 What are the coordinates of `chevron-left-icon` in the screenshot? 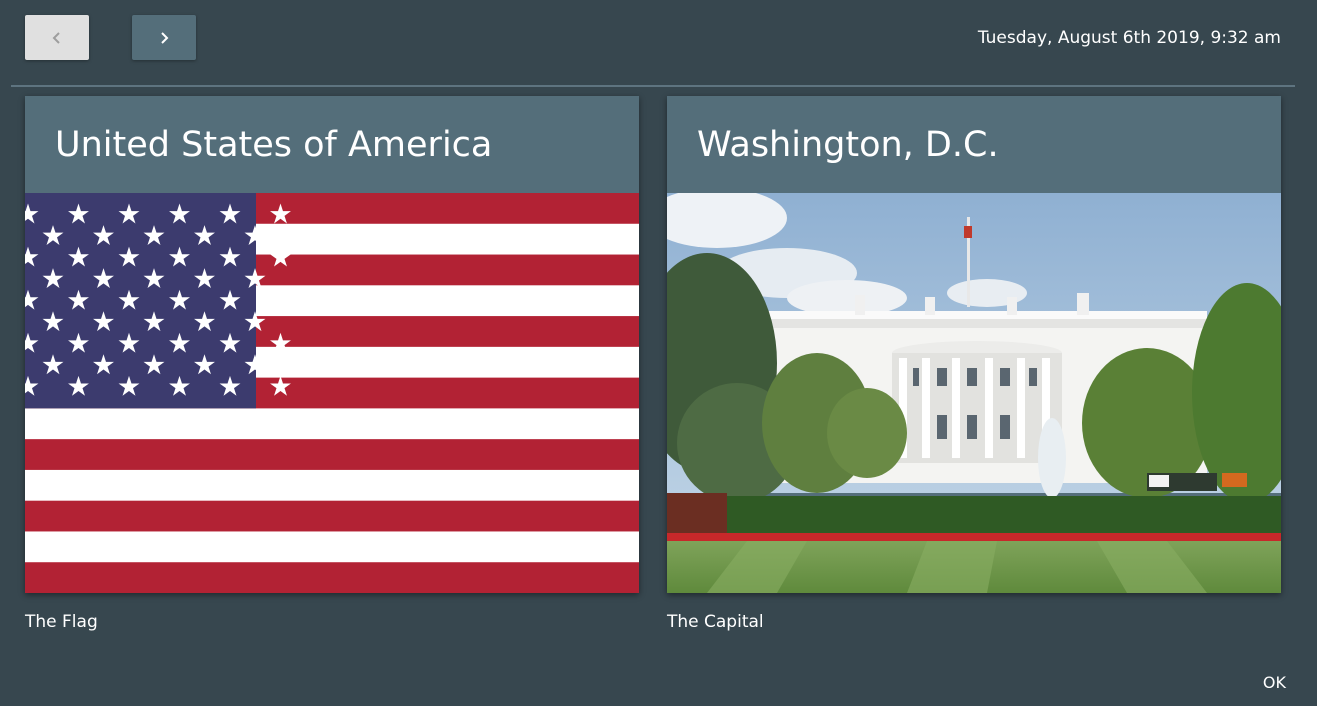 It's located at (56, 37).